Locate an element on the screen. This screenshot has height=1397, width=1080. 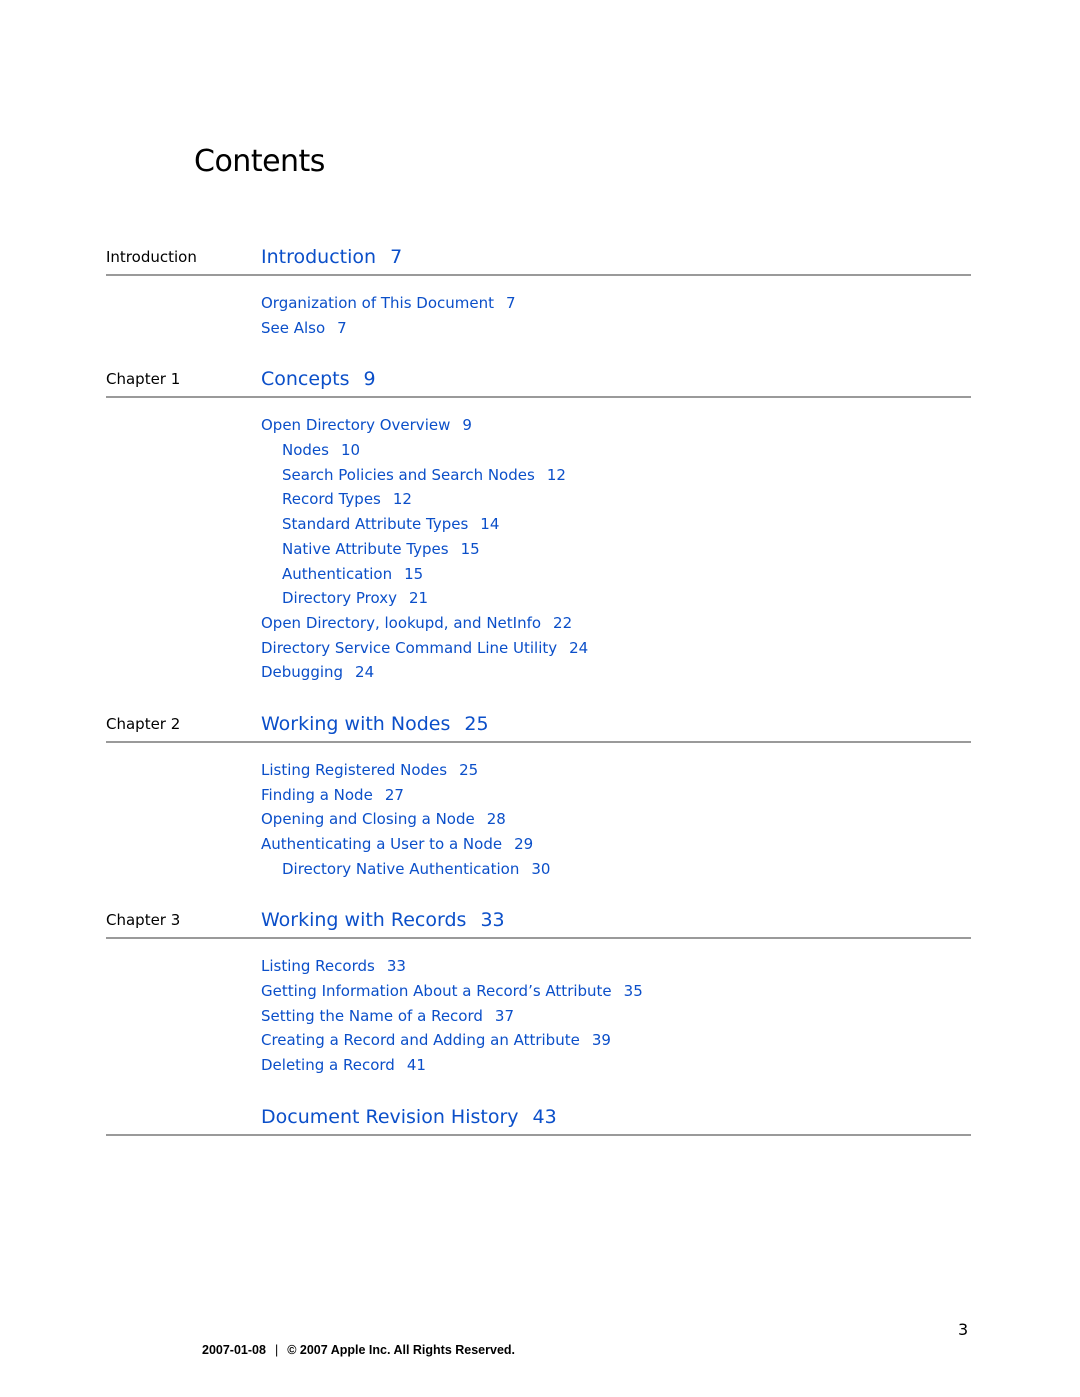
section-header: Document Revision History 43 is located at coordinates (538, 1117).